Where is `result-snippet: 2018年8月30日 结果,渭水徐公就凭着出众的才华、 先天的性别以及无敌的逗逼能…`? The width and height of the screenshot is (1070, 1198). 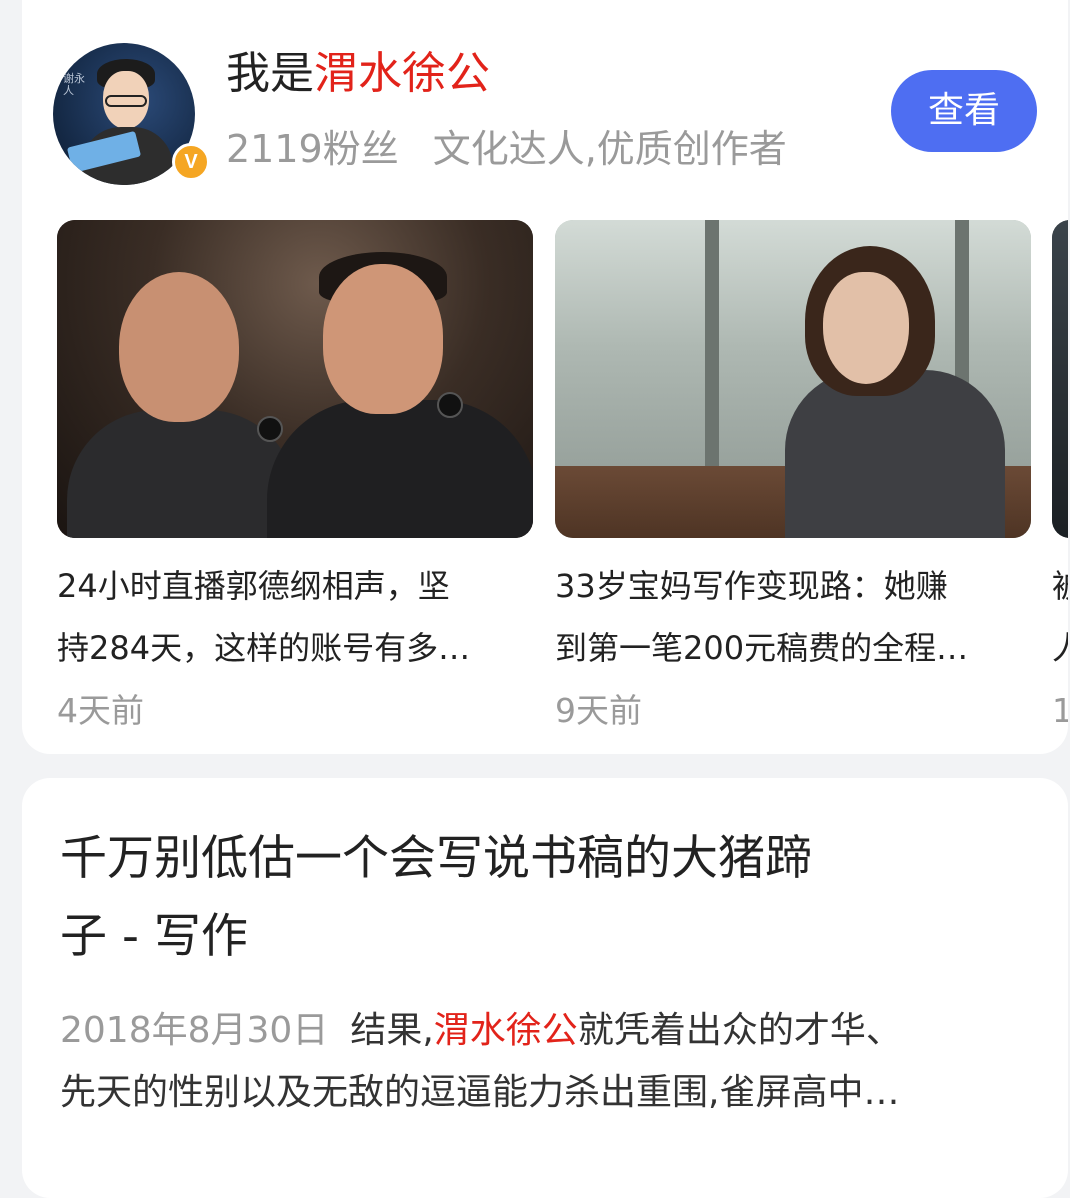
result-snippet: 2018年8月30日 结果,渭水徐公就凭着出众的才华、 先天的性别以及无敌的逗逼能… is located at coordinates (540, 1062).